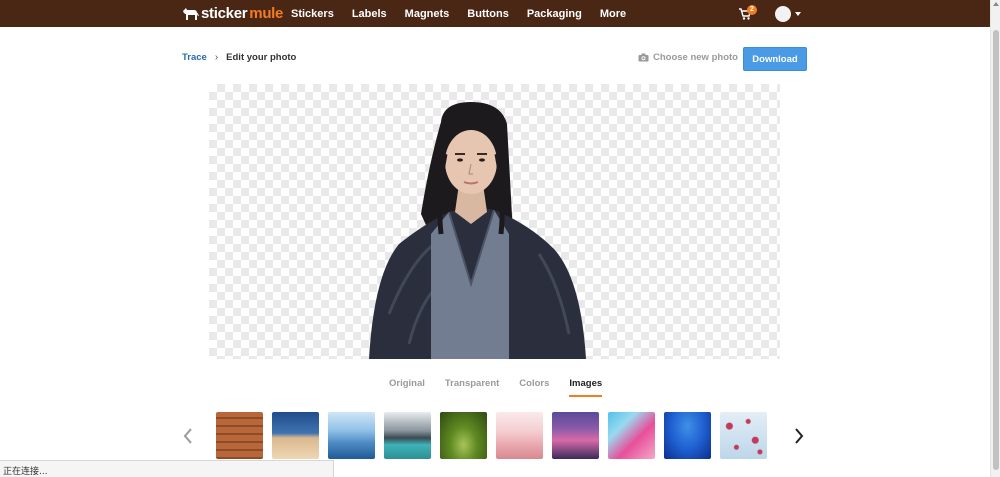 The height and width of the screenshot is (477, 1000). Describe the element at coordinates (534, 387) in the screenshot. I see `tab-colors: Colors` at that location.